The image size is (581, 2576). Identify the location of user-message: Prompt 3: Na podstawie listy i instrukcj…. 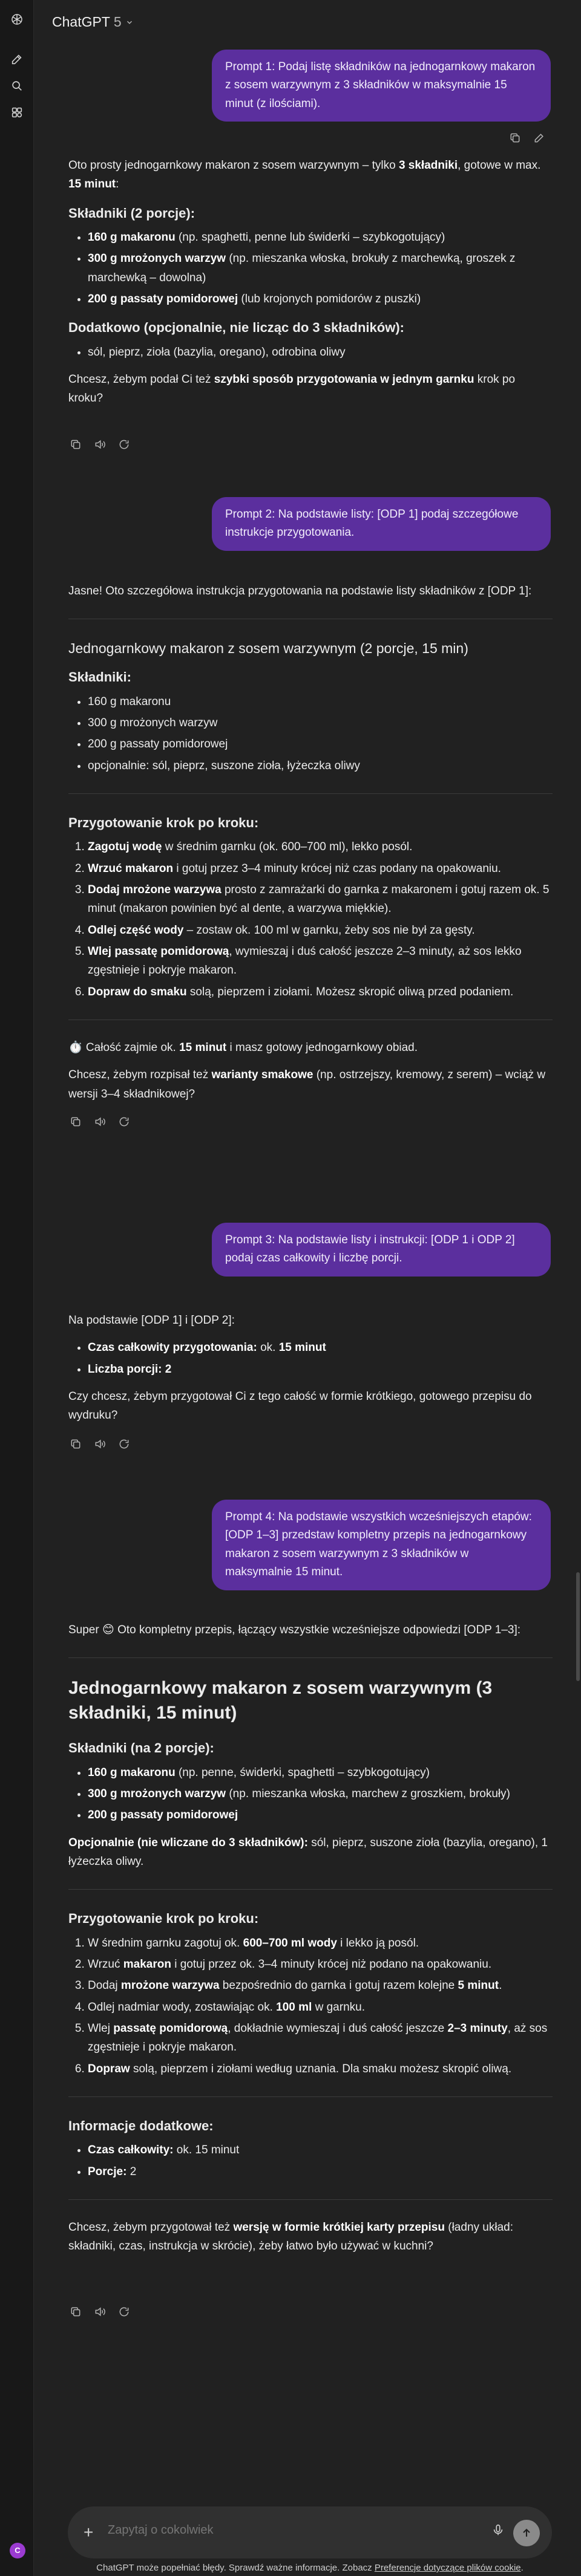
(381, 1250).